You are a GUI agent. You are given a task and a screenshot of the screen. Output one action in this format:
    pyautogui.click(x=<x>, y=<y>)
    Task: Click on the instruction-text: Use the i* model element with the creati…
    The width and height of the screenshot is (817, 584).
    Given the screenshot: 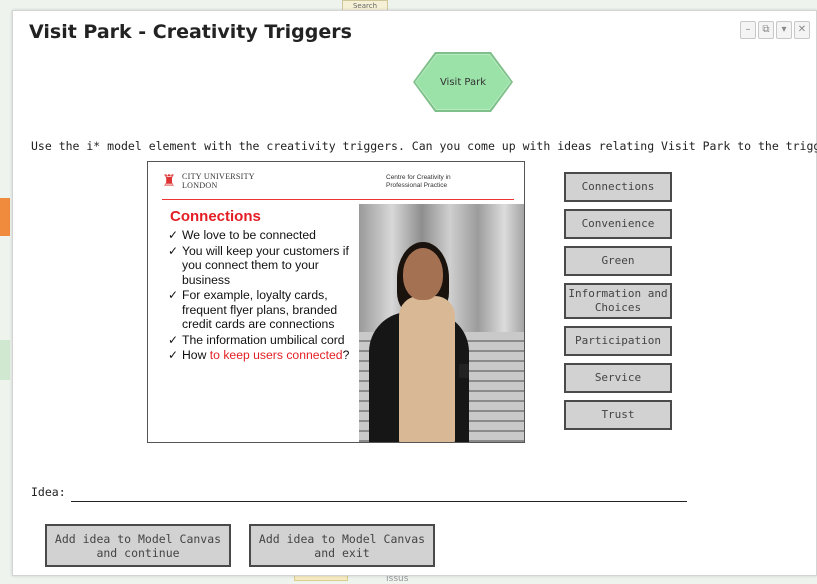 What is the action you would take?
    pyautogui.click(x=424, y=146)
    